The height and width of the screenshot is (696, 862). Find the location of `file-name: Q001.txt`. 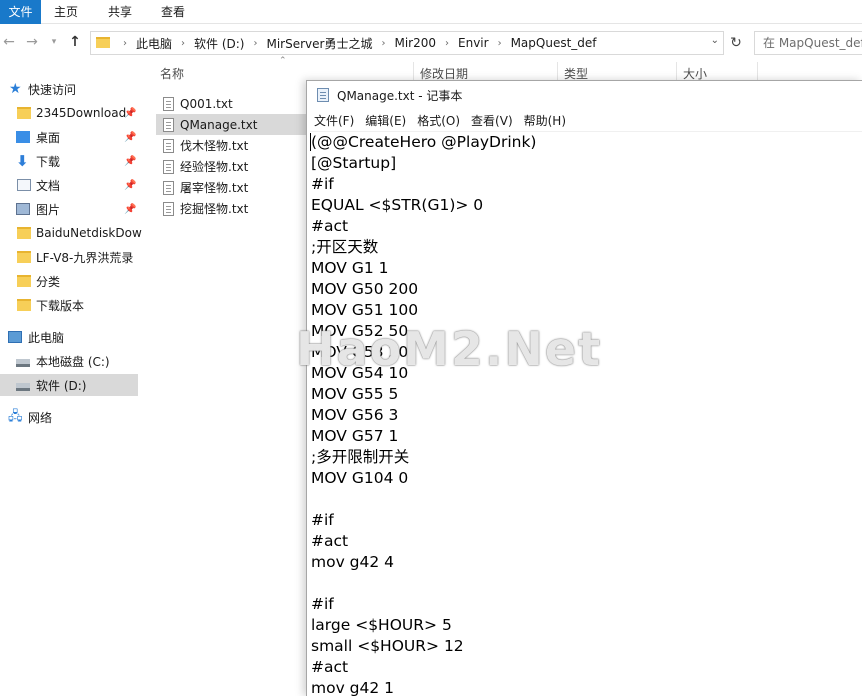

file-name: Q001.txt is located at coordinates (206, 103).